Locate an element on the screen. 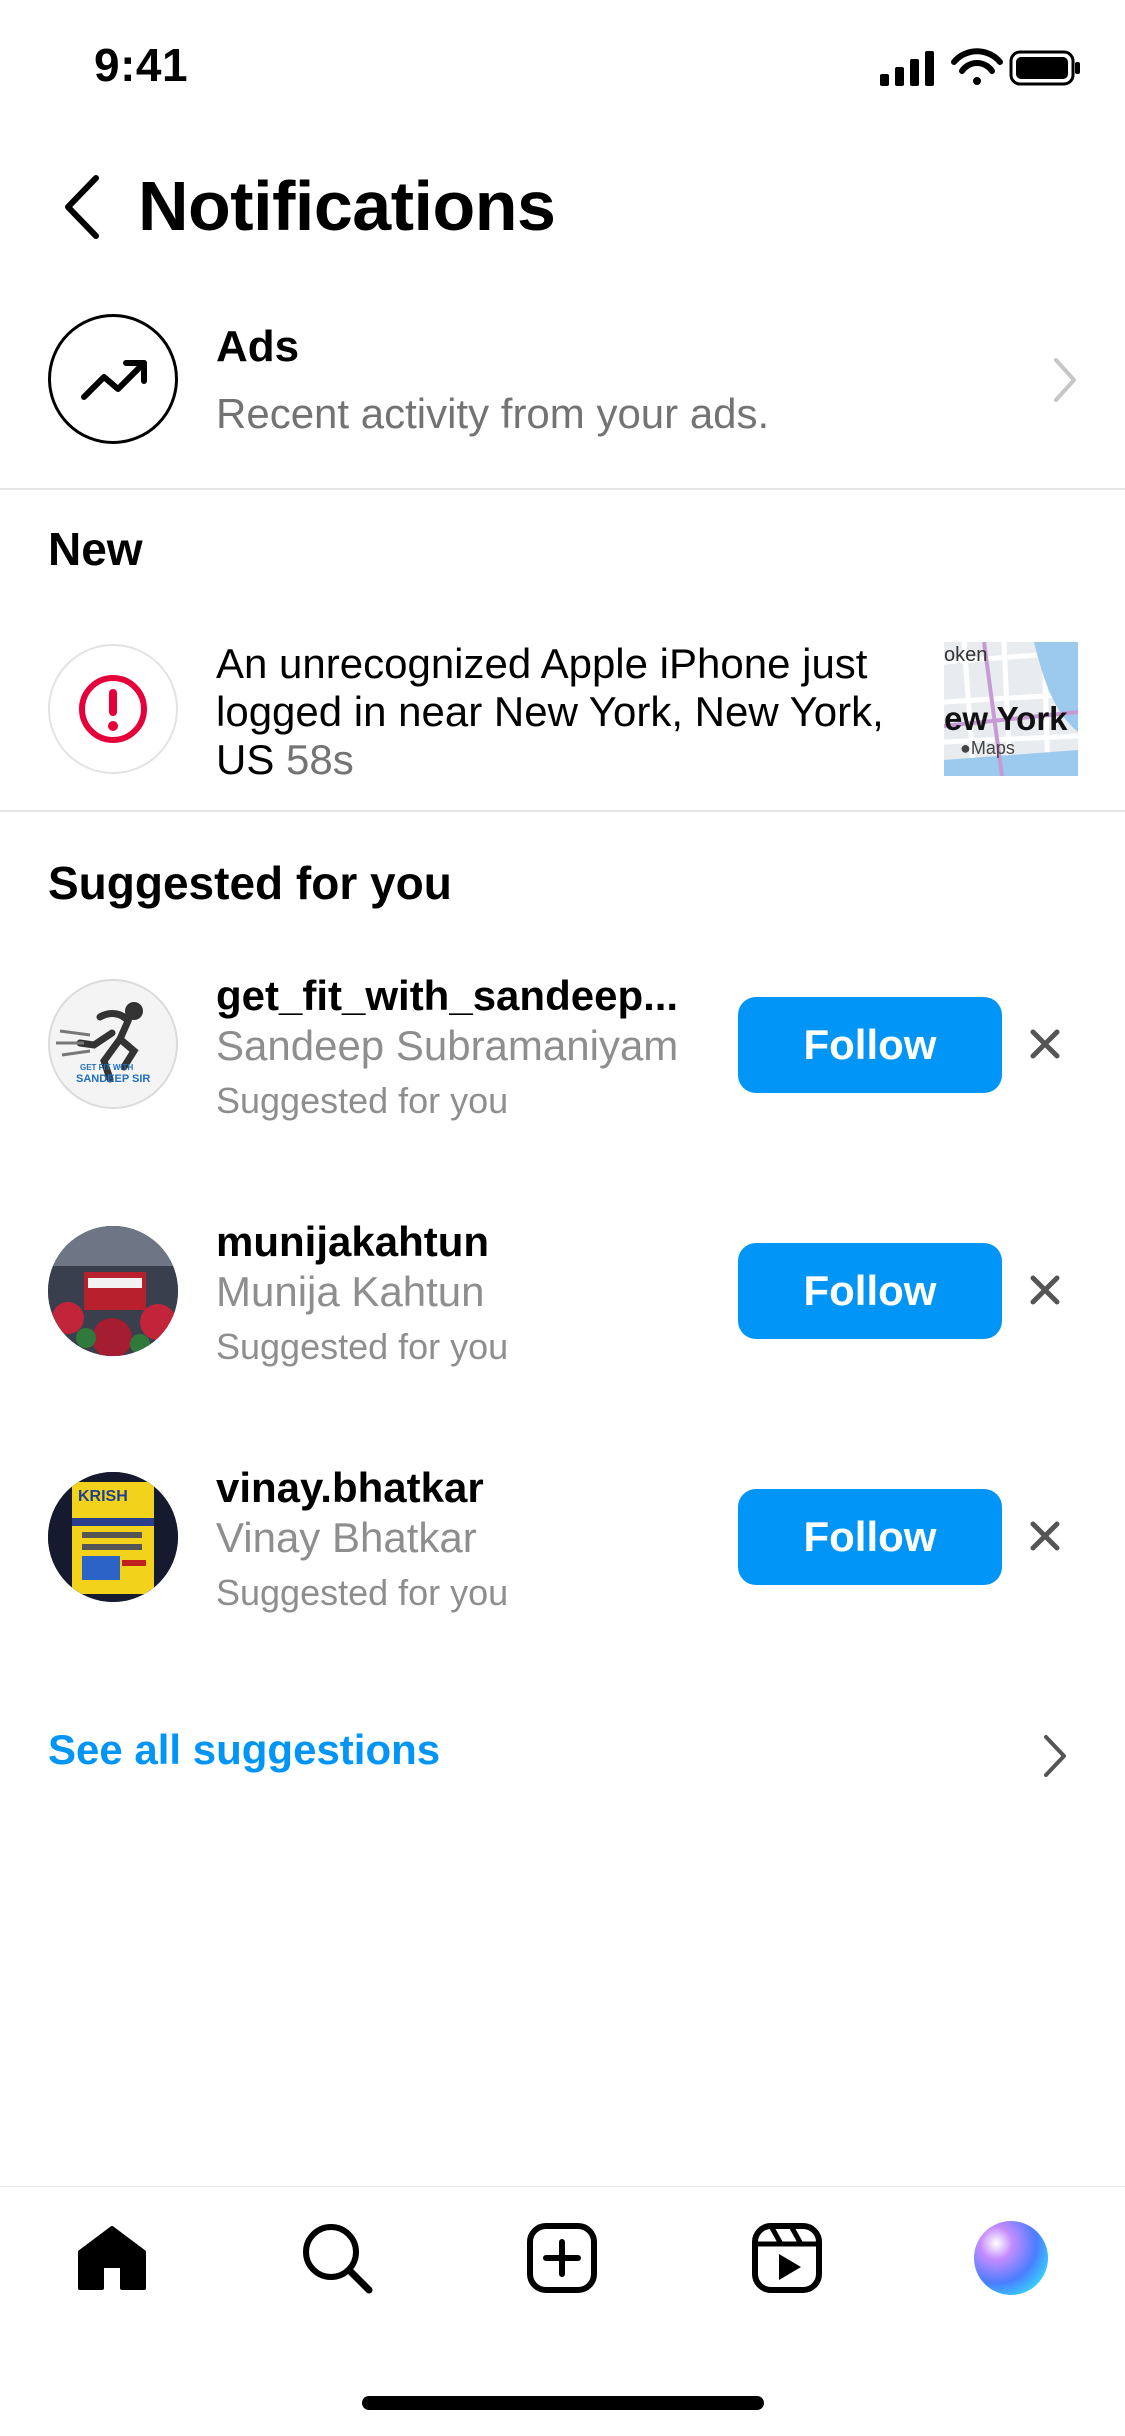 The width and height of the screenshot is (1125, 2436). map-thumbnail: oken ew York ●Maps is located at coordinates (1011, 709).